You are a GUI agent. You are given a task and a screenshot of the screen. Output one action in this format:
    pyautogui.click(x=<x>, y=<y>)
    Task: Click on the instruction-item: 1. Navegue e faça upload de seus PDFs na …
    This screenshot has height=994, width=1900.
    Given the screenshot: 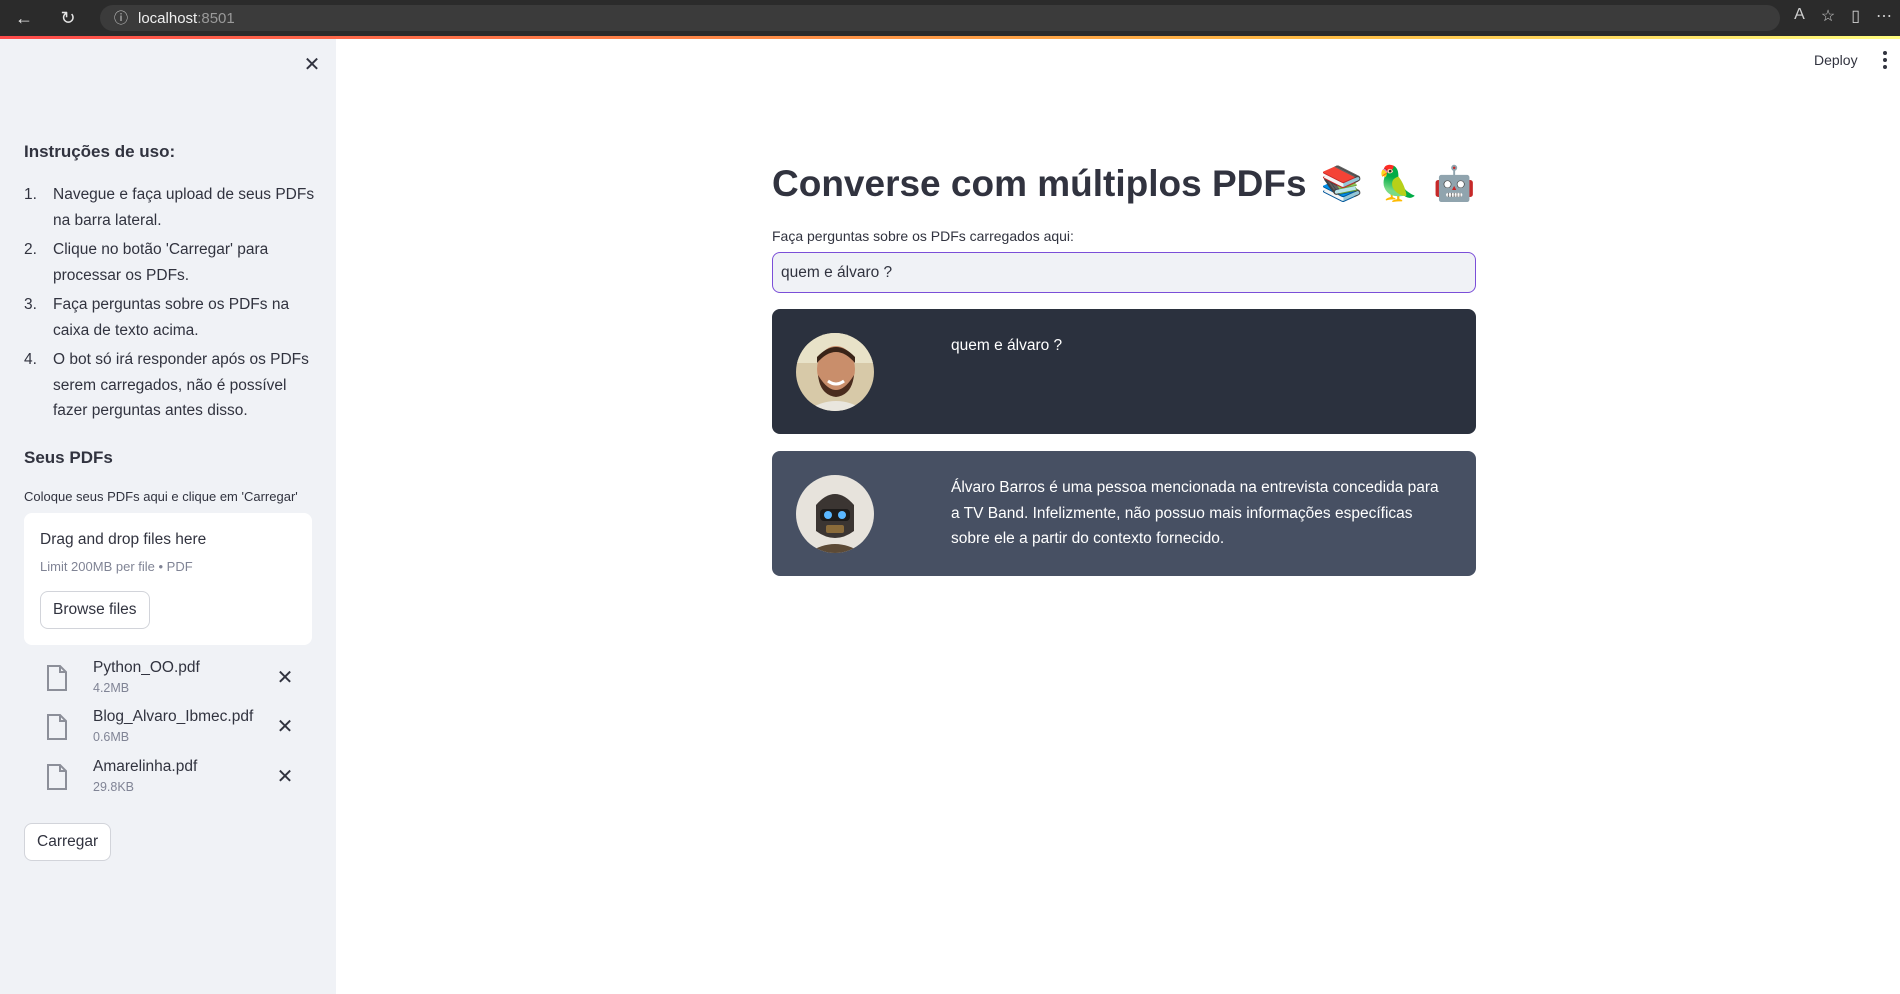 What is the action you would take?
    pyautogui.click(x=169, y=207)
    